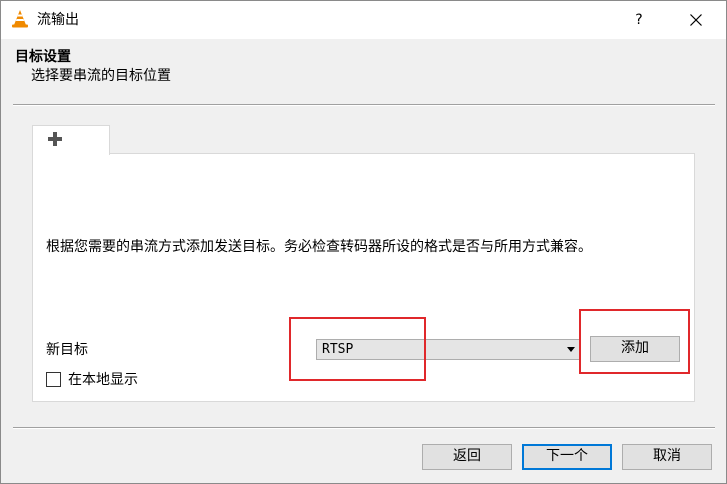  What do you see at coordinates (71, 140) in the screenshot?
I see `tab-add-destination` at bounding box center [71, 140].